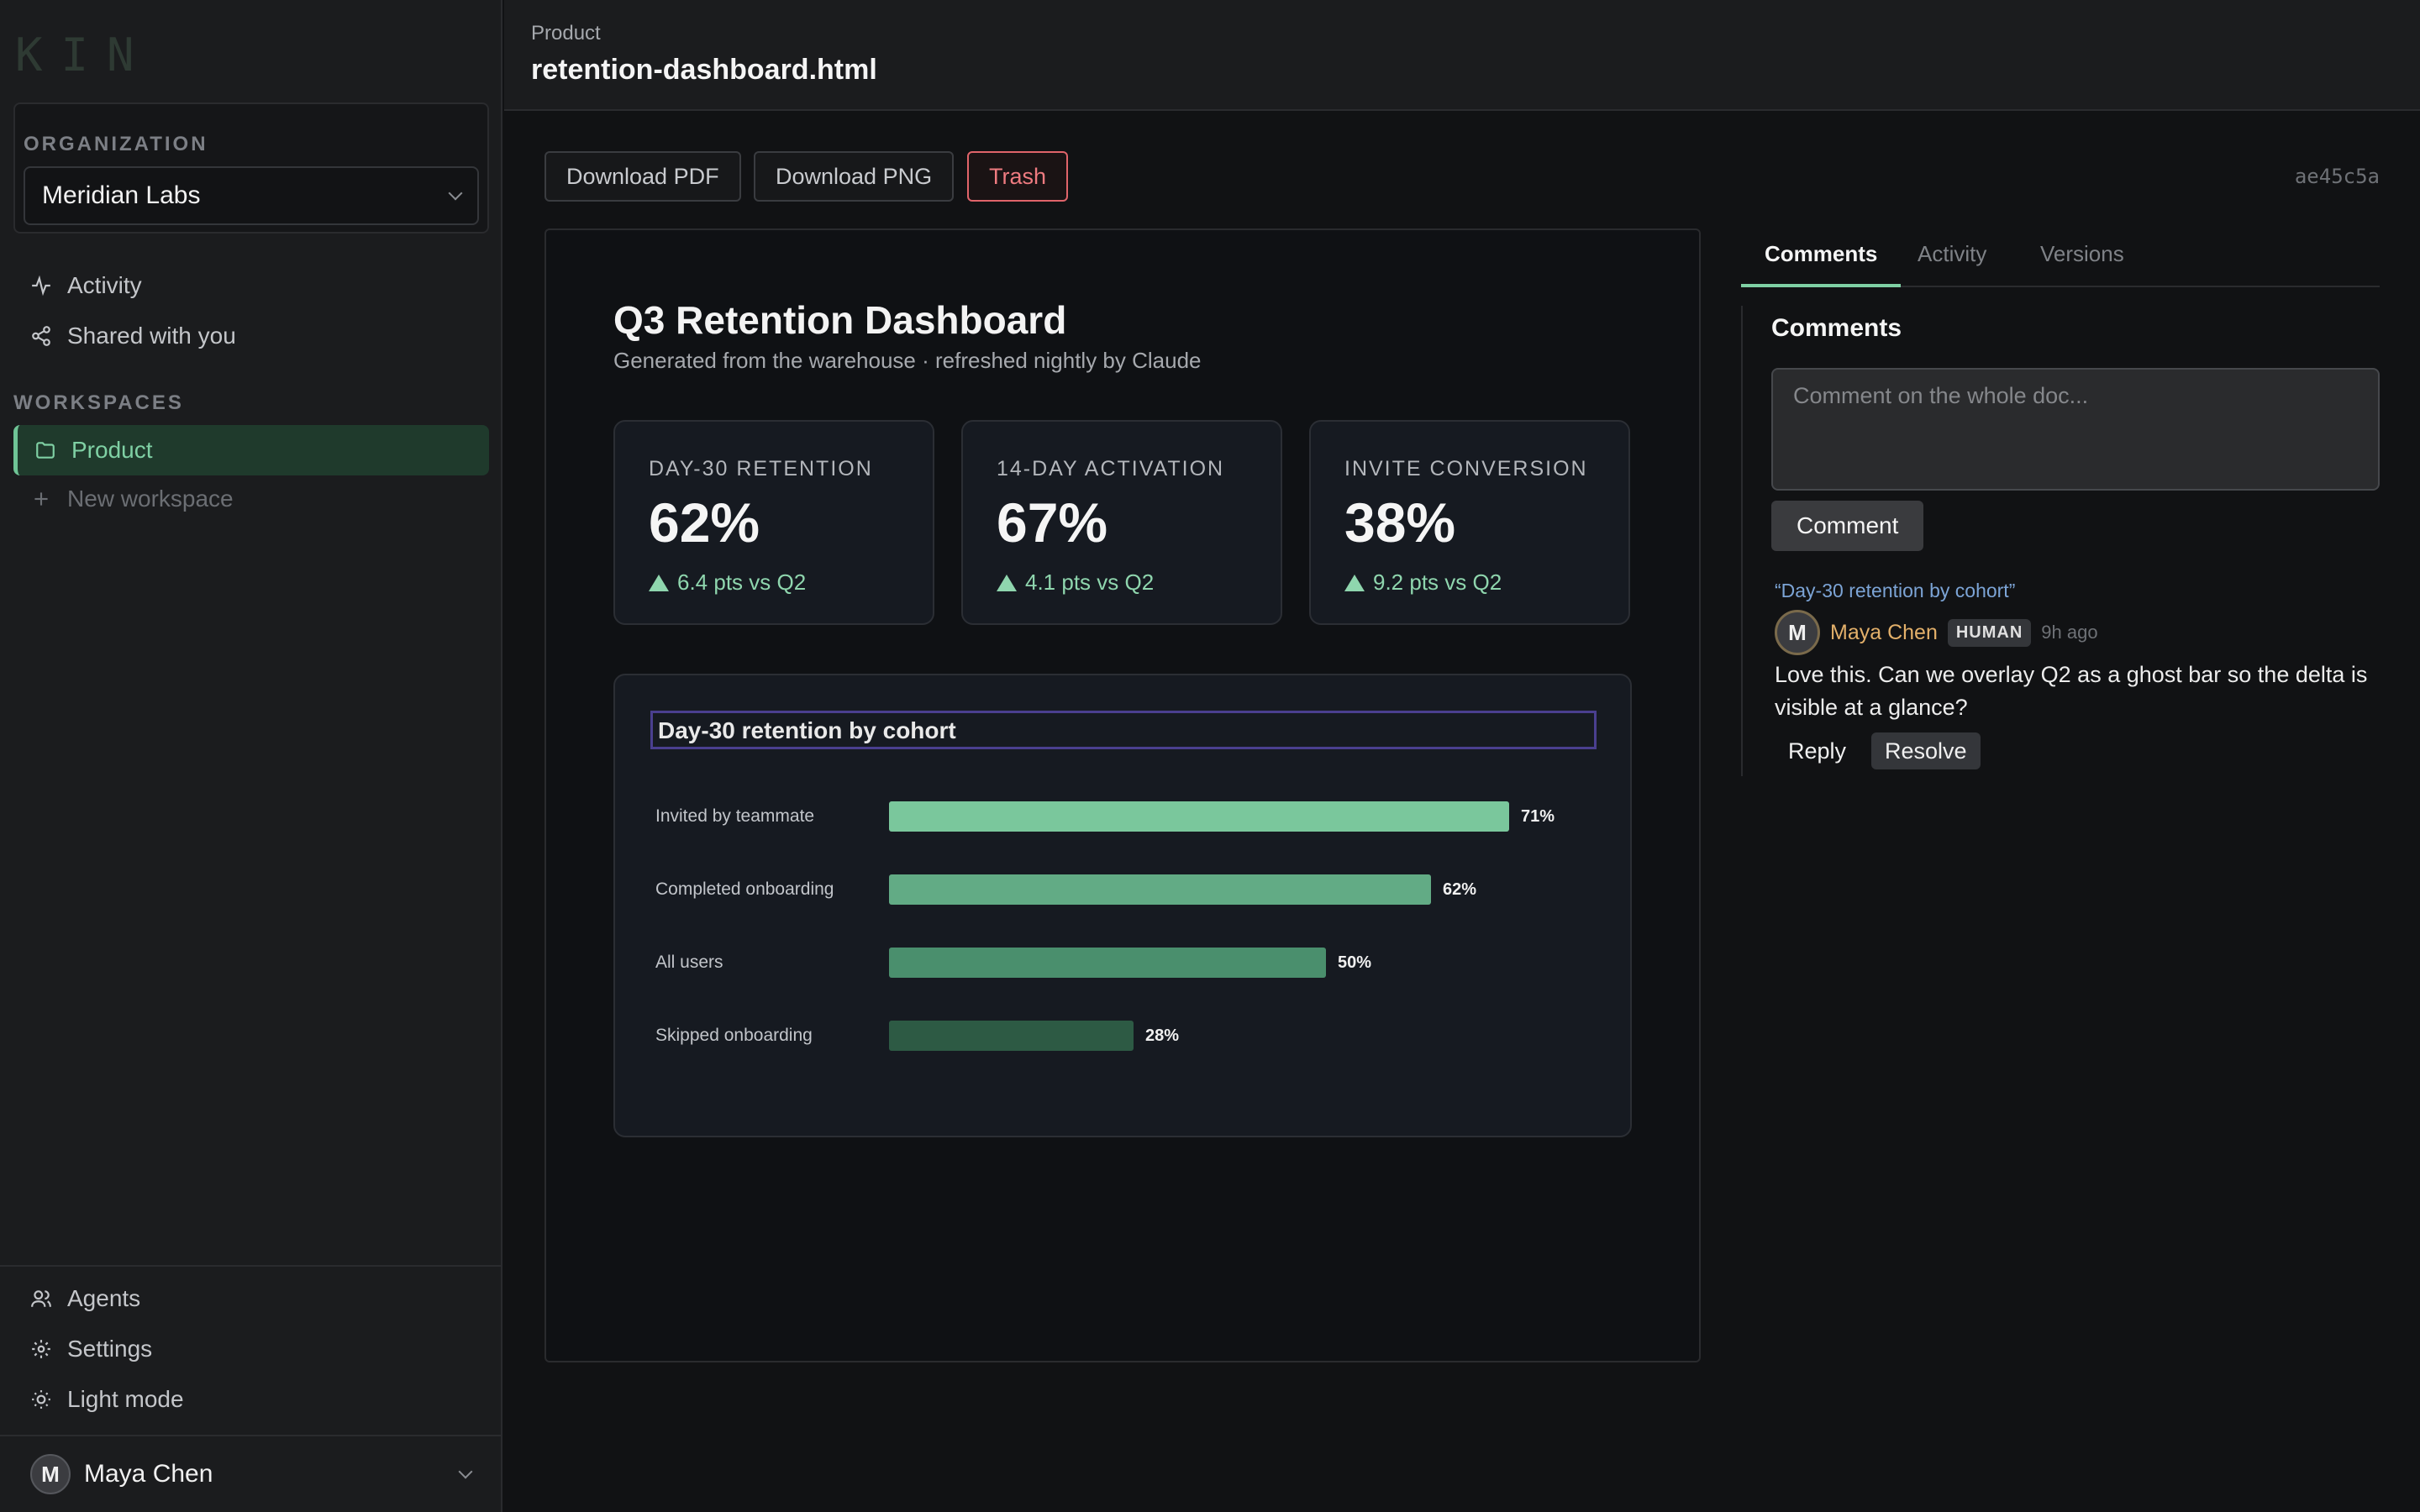 The image size is (2420, 1512). I want to click on new-workspace-button: New workspace, so click(252, 498).